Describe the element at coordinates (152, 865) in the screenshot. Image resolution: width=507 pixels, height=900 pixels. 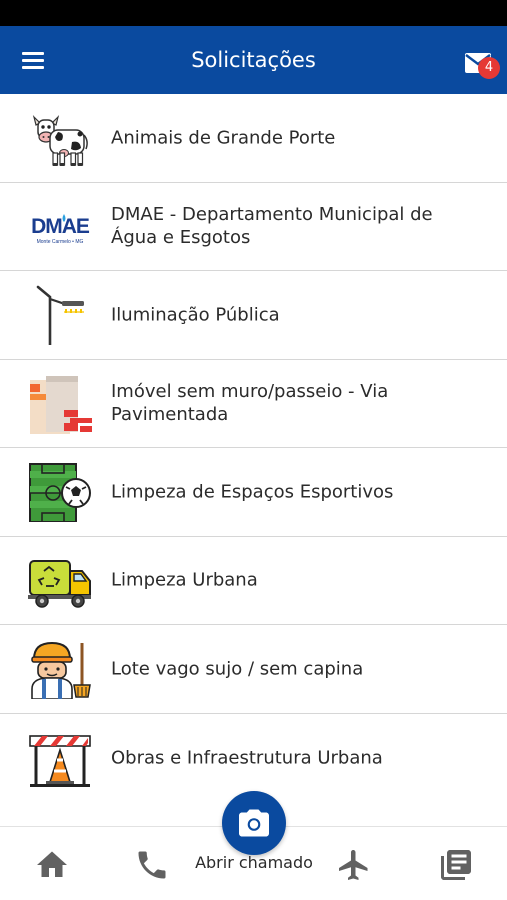
I see `phone-icon` at that location.